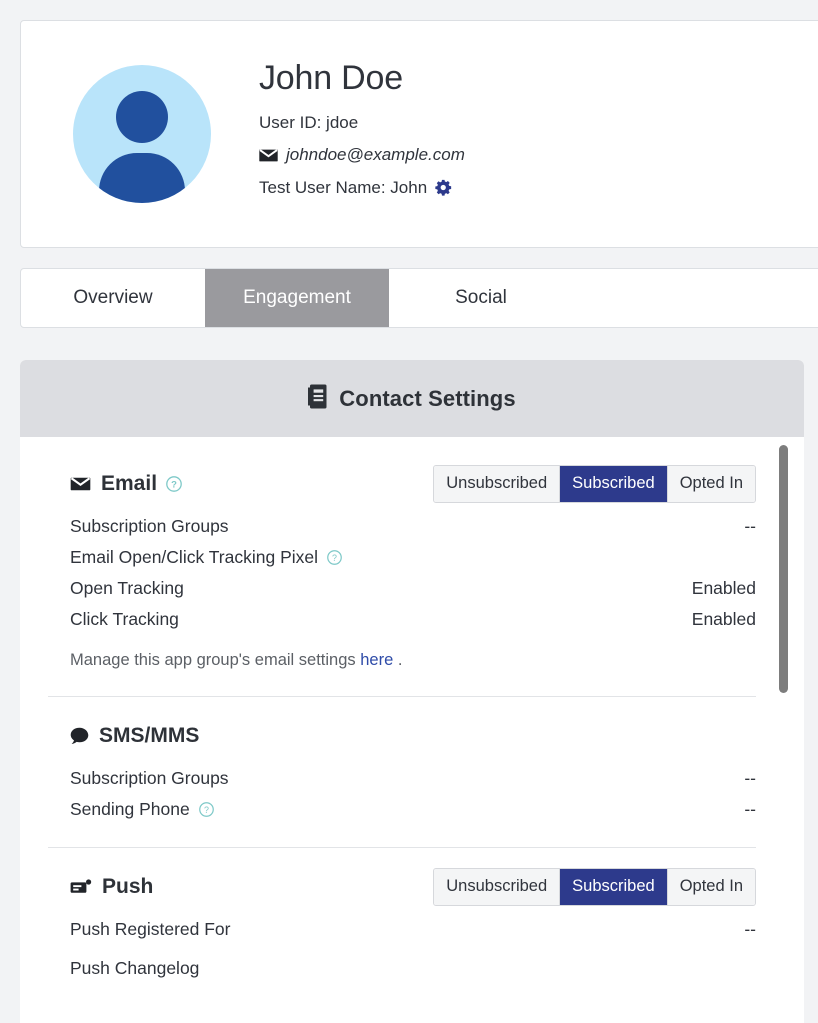 This screenshot has width=818, height=1023. What do you see at coordinates (711, 484) in the screenshot?
I see `email-seg-opted-in: Opted In` at bounding box center [711, 484].